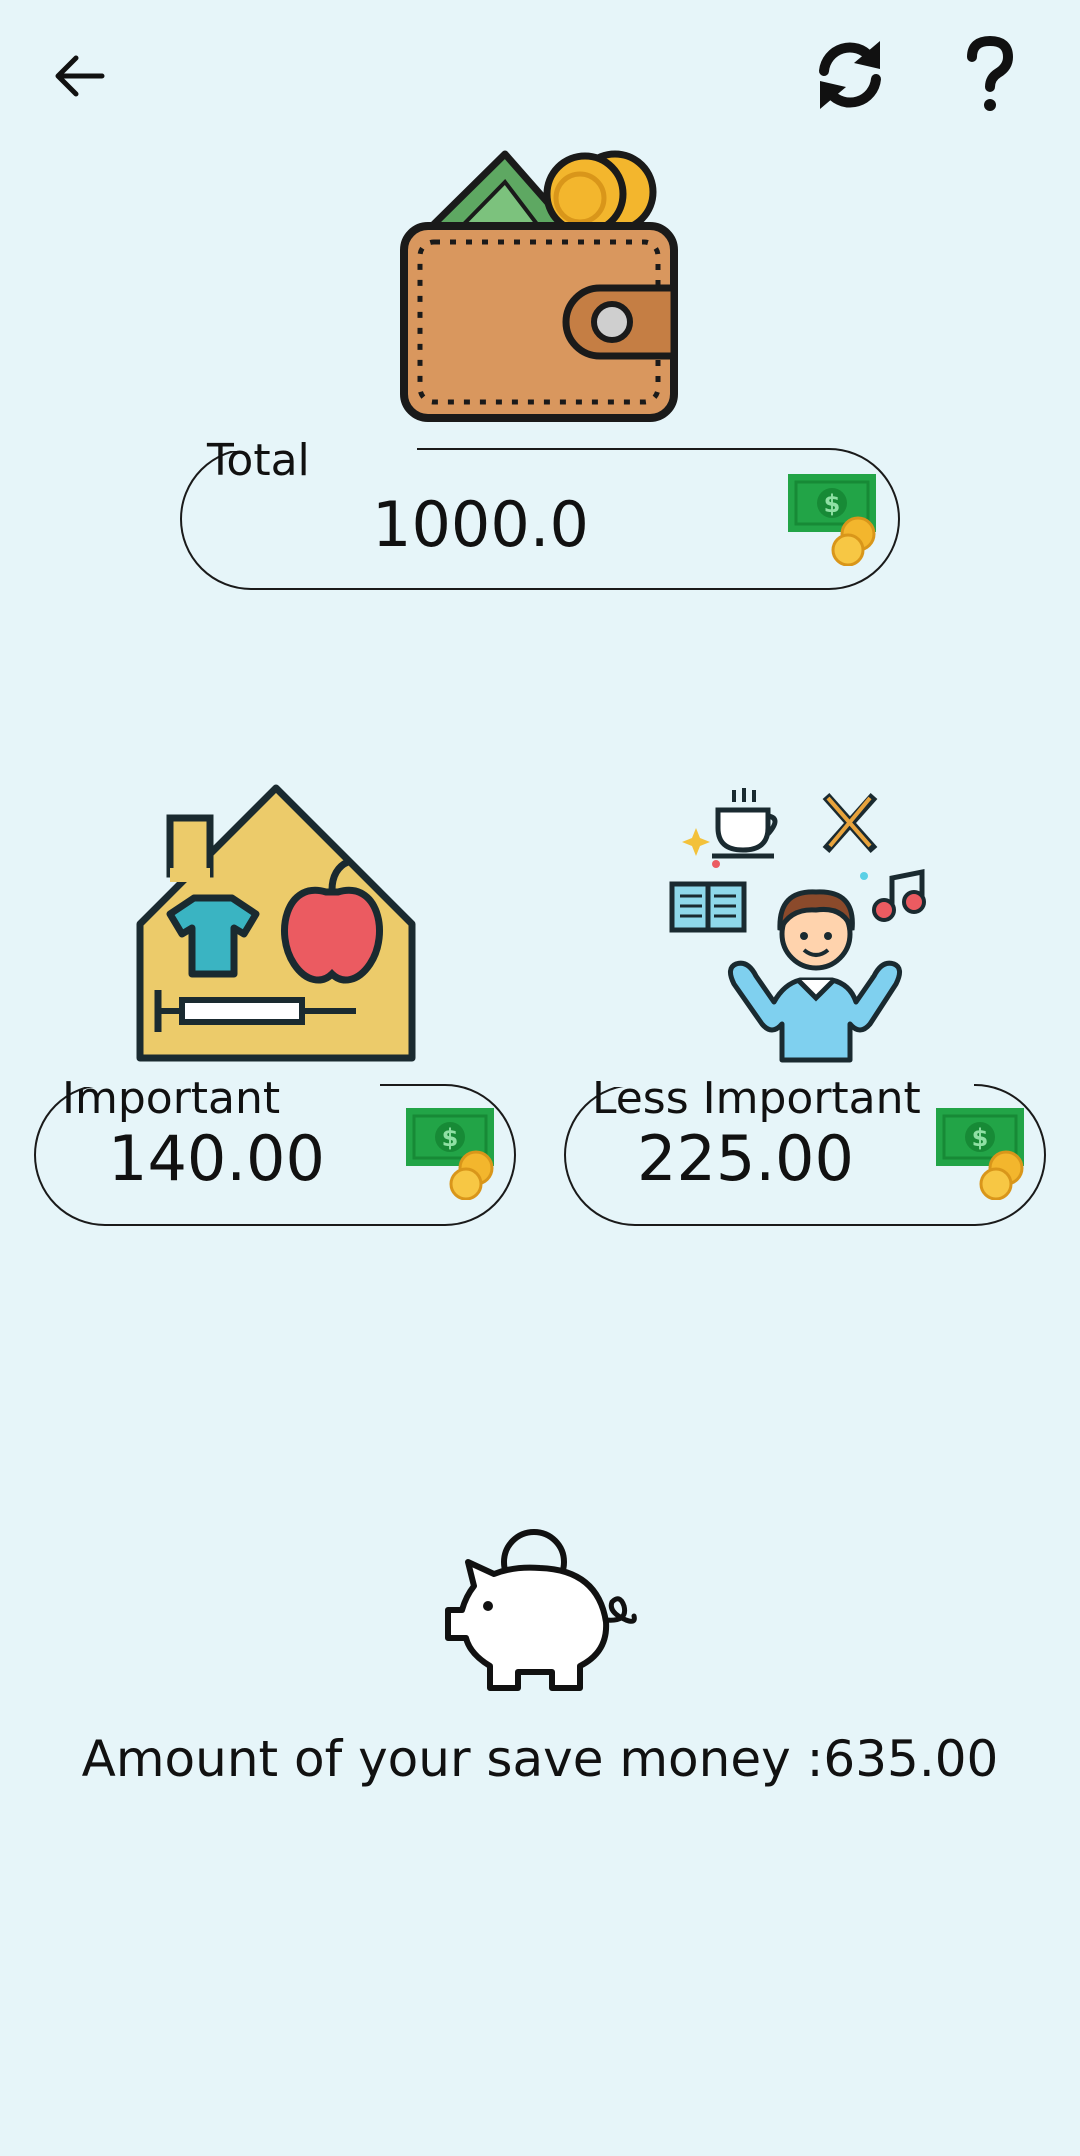 The width and height of the screenshot is (1080, 2156). I want to click on back-button, so click(80, 76).